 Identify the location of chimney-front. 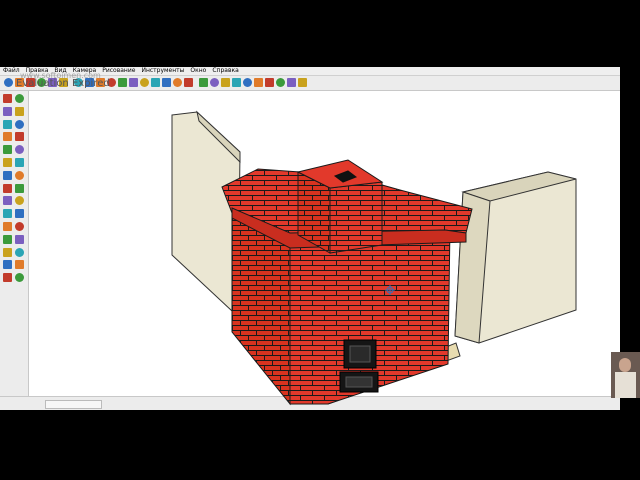
(356, 217).